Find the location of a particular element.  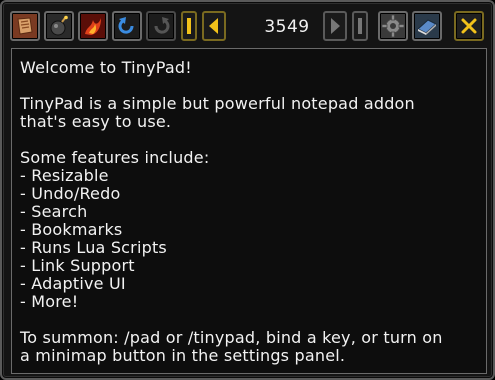

lock-button is located at coordinates (93, 26).